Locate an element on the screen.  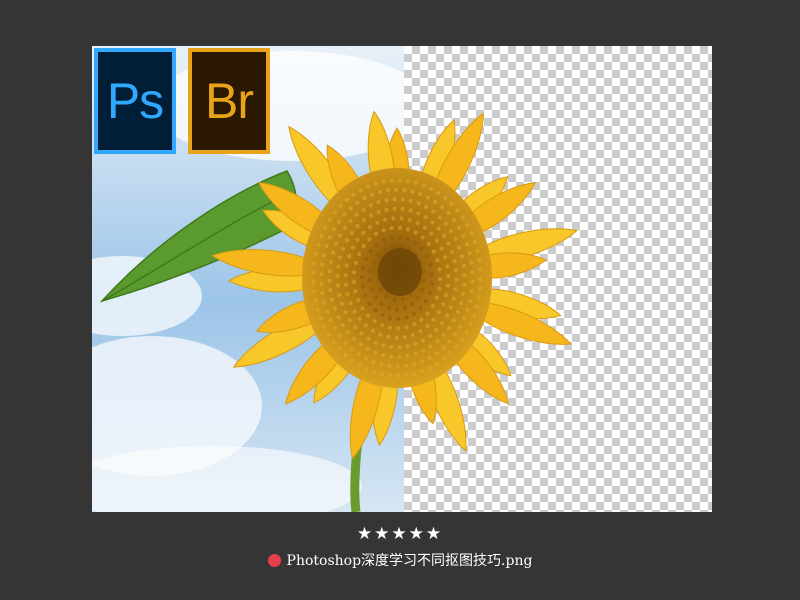
filename-row: Photoshop深度学习不同抠图技巧.png is located at coordinates (400, 560).